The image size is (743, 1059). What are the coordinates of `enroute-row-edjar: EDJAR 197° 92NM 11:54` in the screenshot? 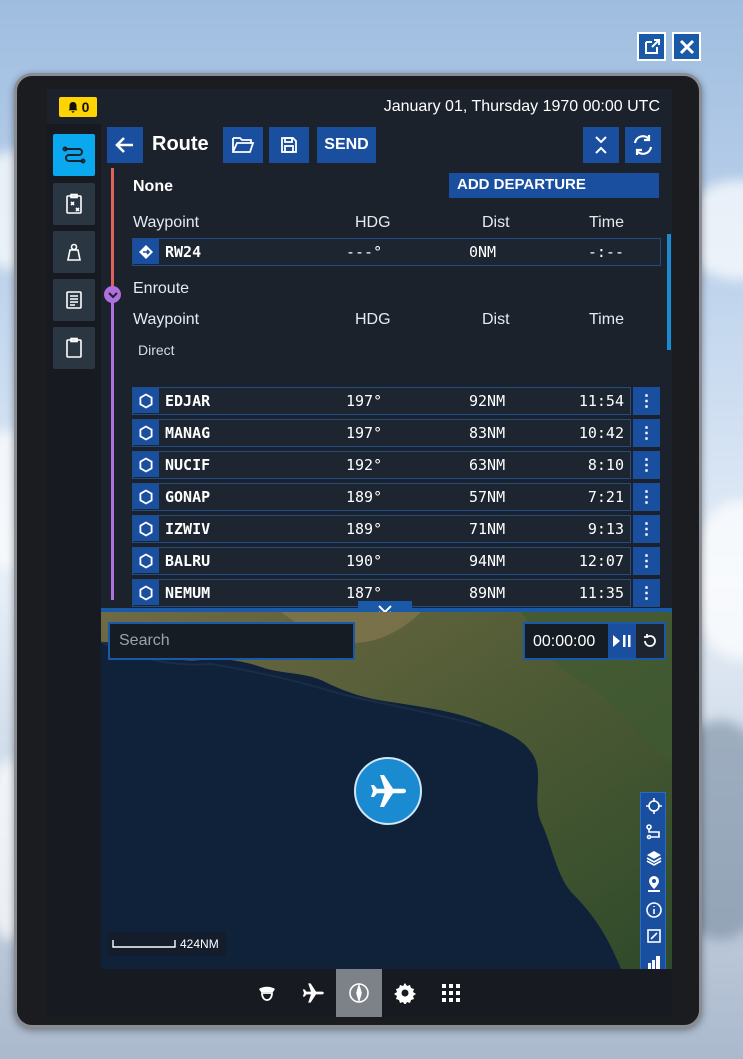 It's located at (381, 401).